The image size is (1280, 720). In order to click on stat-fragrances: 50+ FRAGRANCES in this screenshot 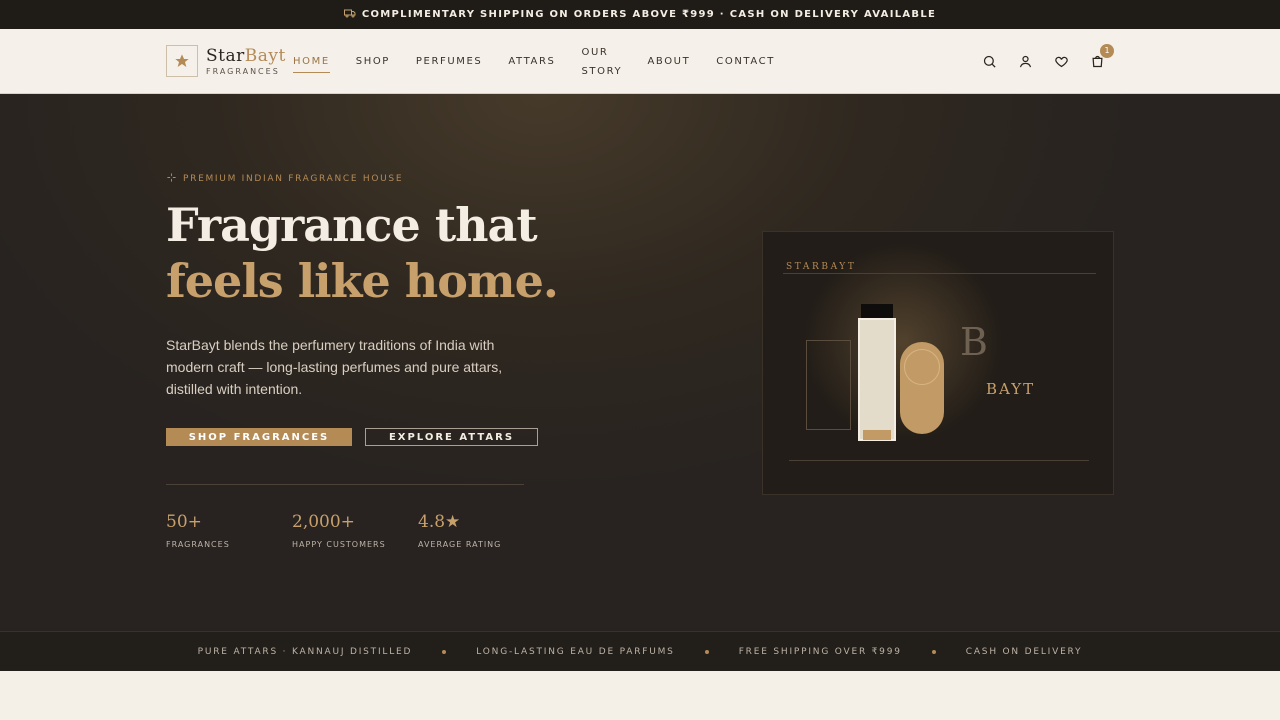, I will do `click(198, 530)`.